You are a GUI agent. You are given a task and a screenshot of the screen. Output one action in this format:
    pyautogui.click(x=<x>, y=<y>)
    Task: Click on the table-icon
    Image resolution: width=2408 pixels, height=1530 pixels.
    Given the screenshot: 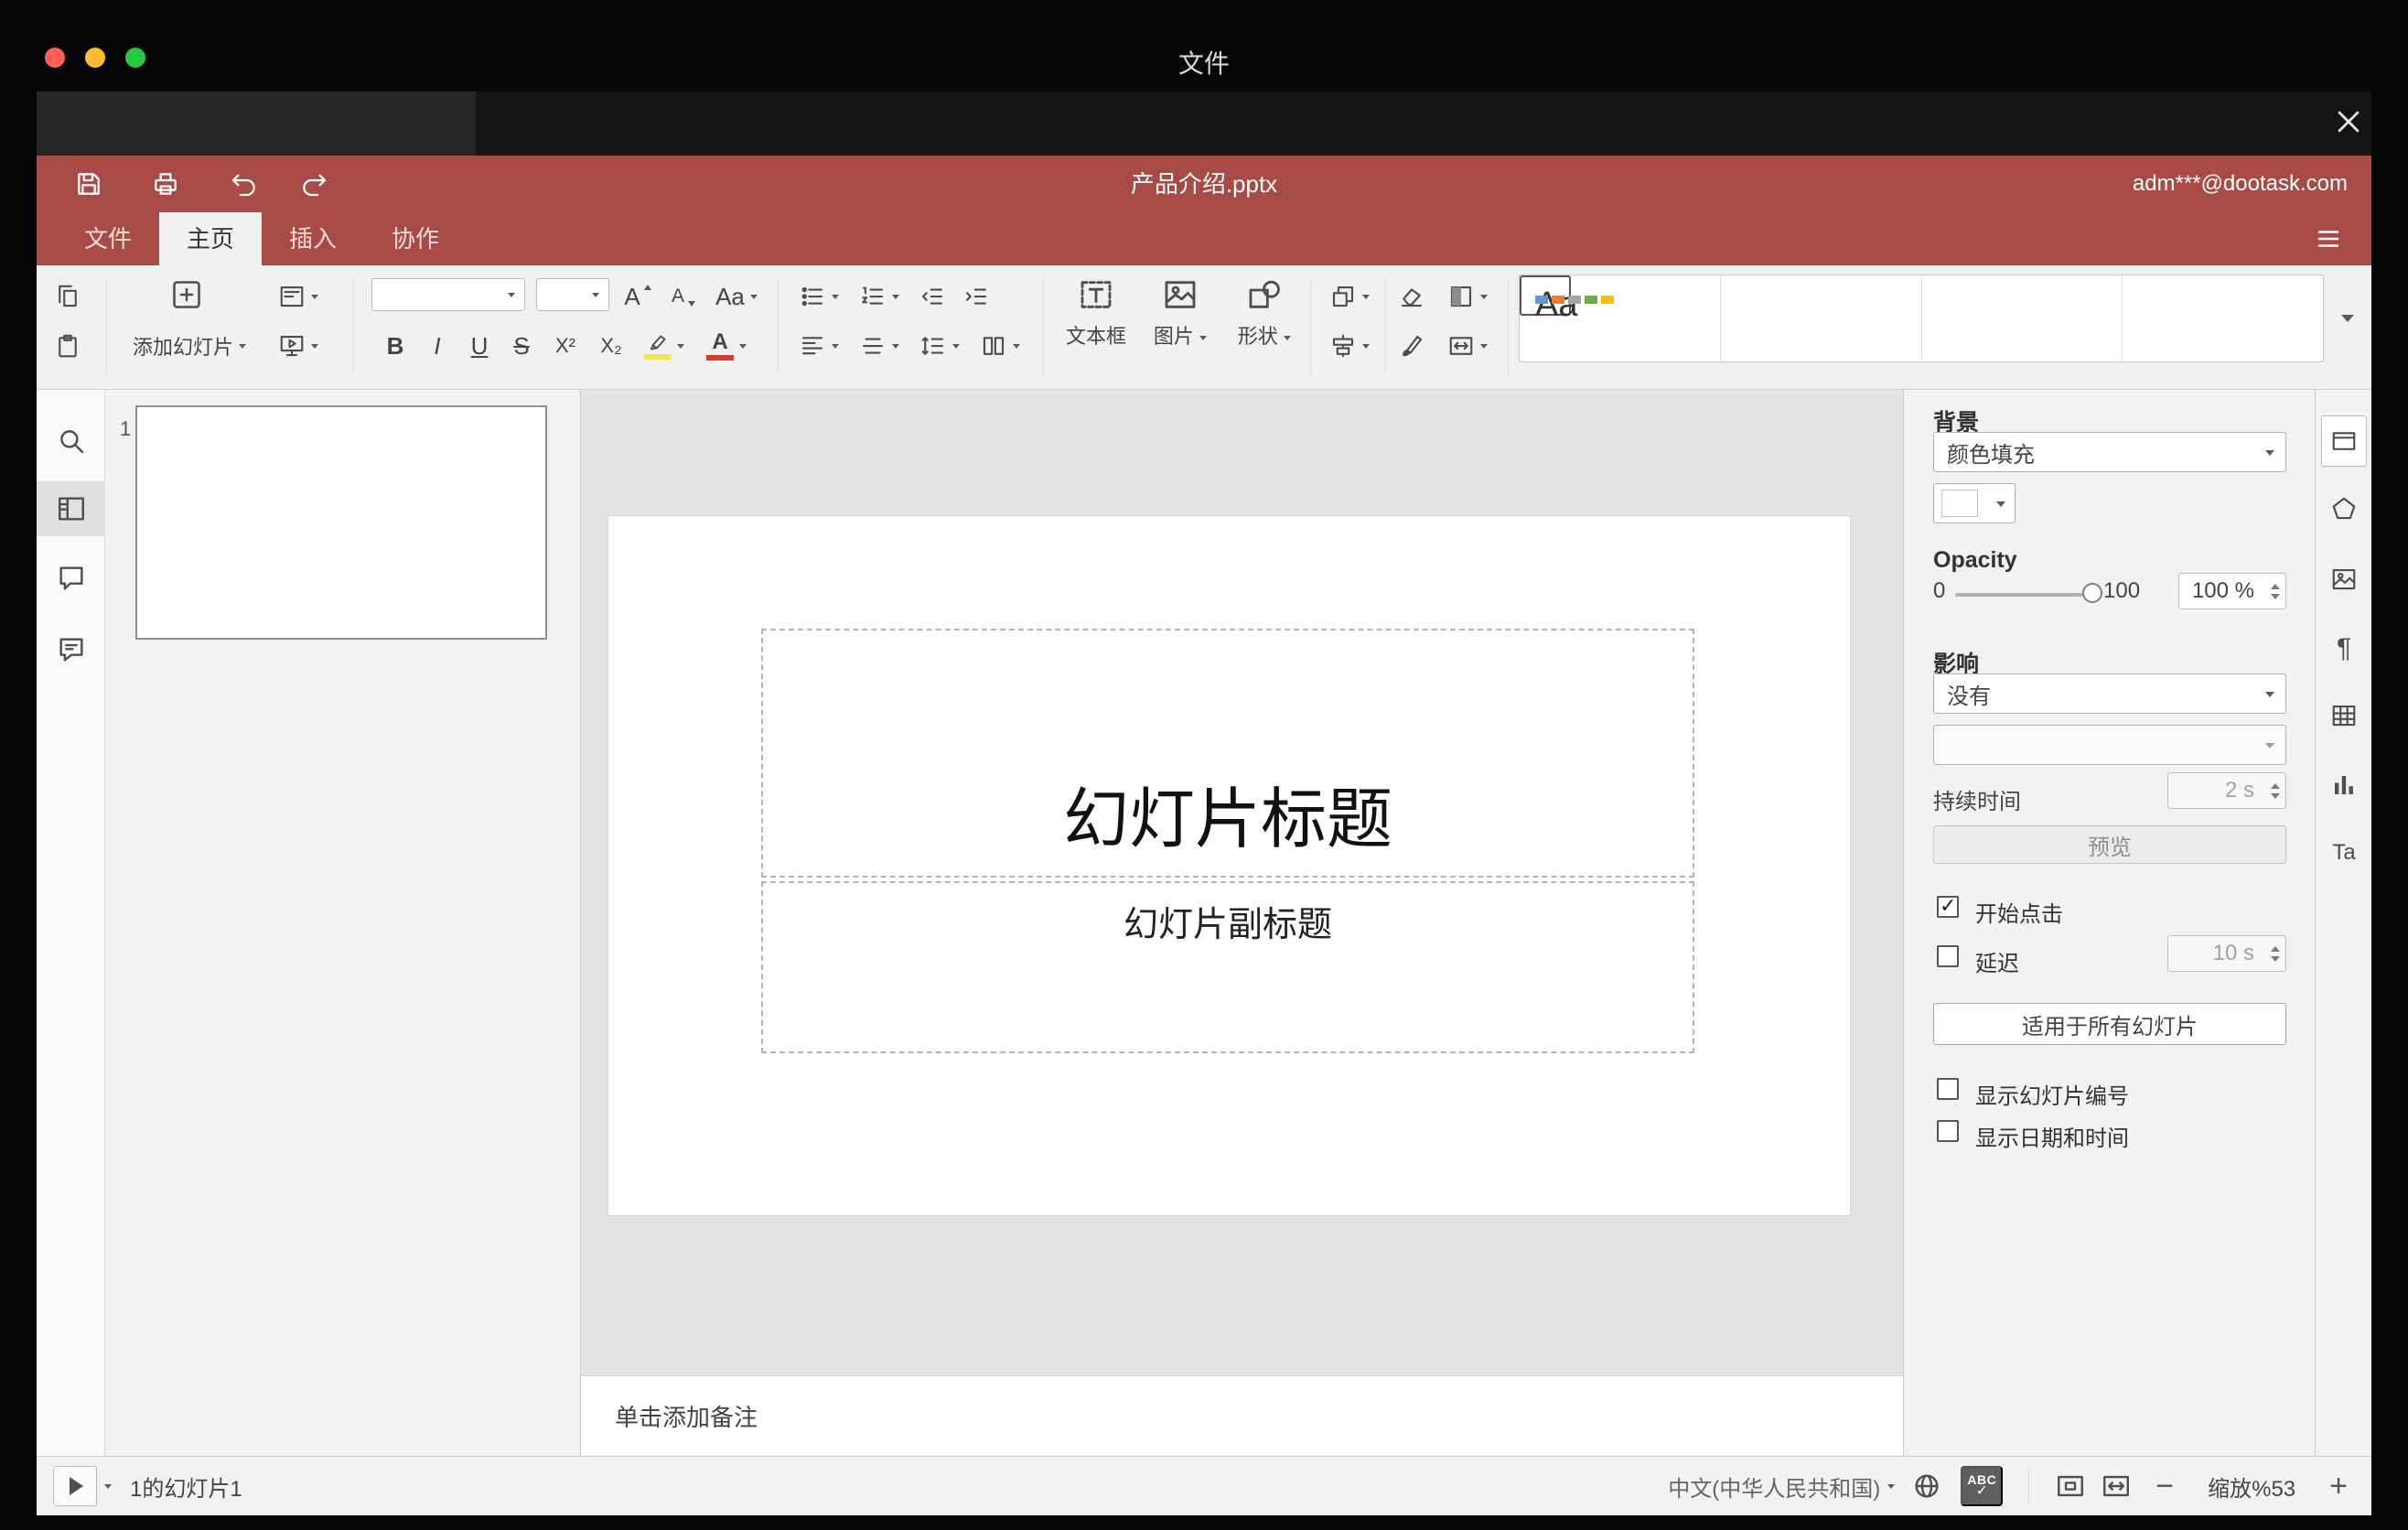 What is the action you would take?
    pyautogui.click(x=2344, y=716)
    